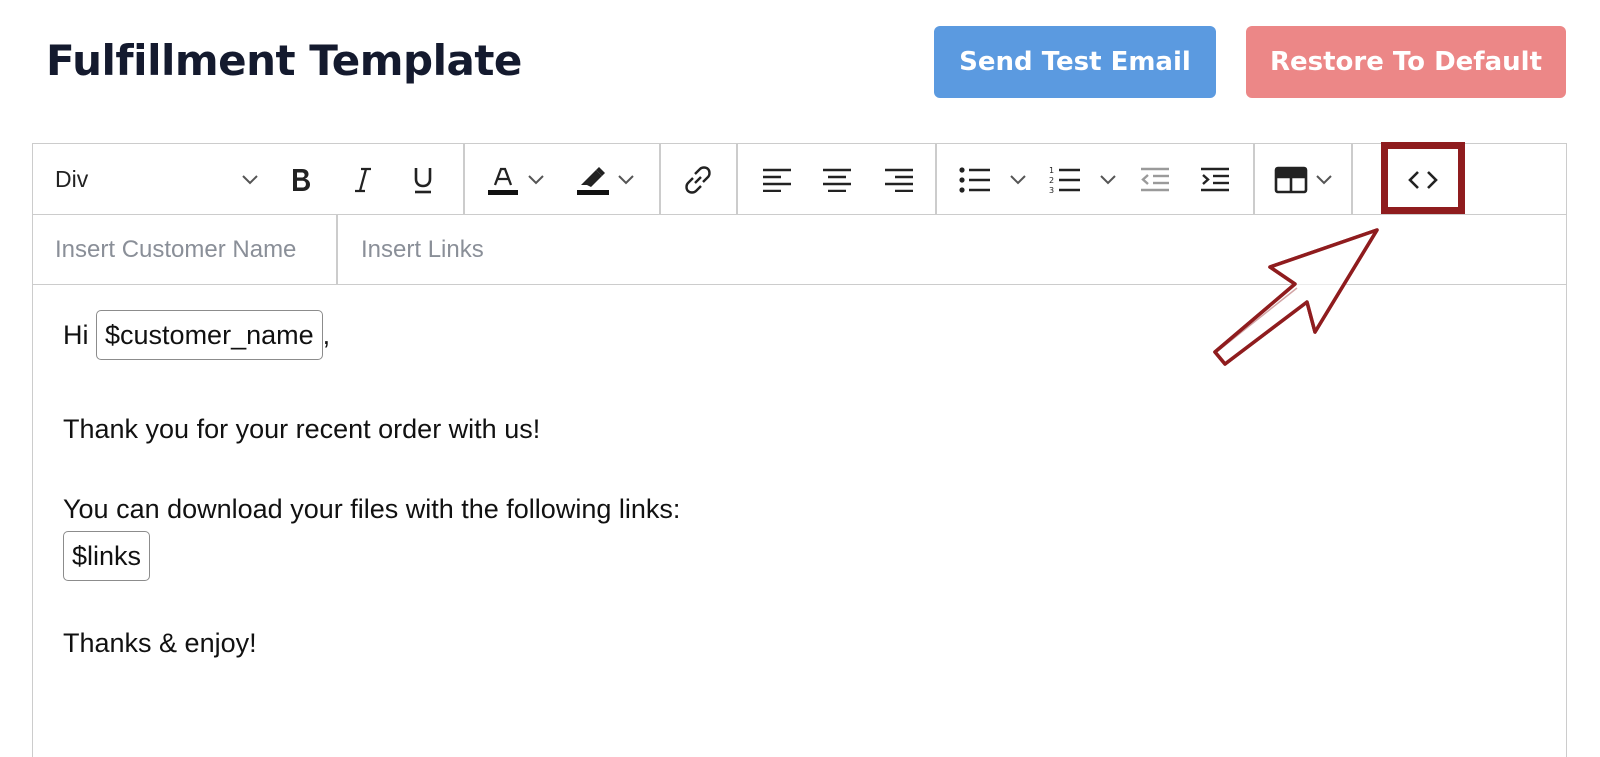  What do you see at coordinates (1406, 62) in the screenshot?
I see `restore-to-default-button: Restore To Default` at bounding box center [1406, 62].